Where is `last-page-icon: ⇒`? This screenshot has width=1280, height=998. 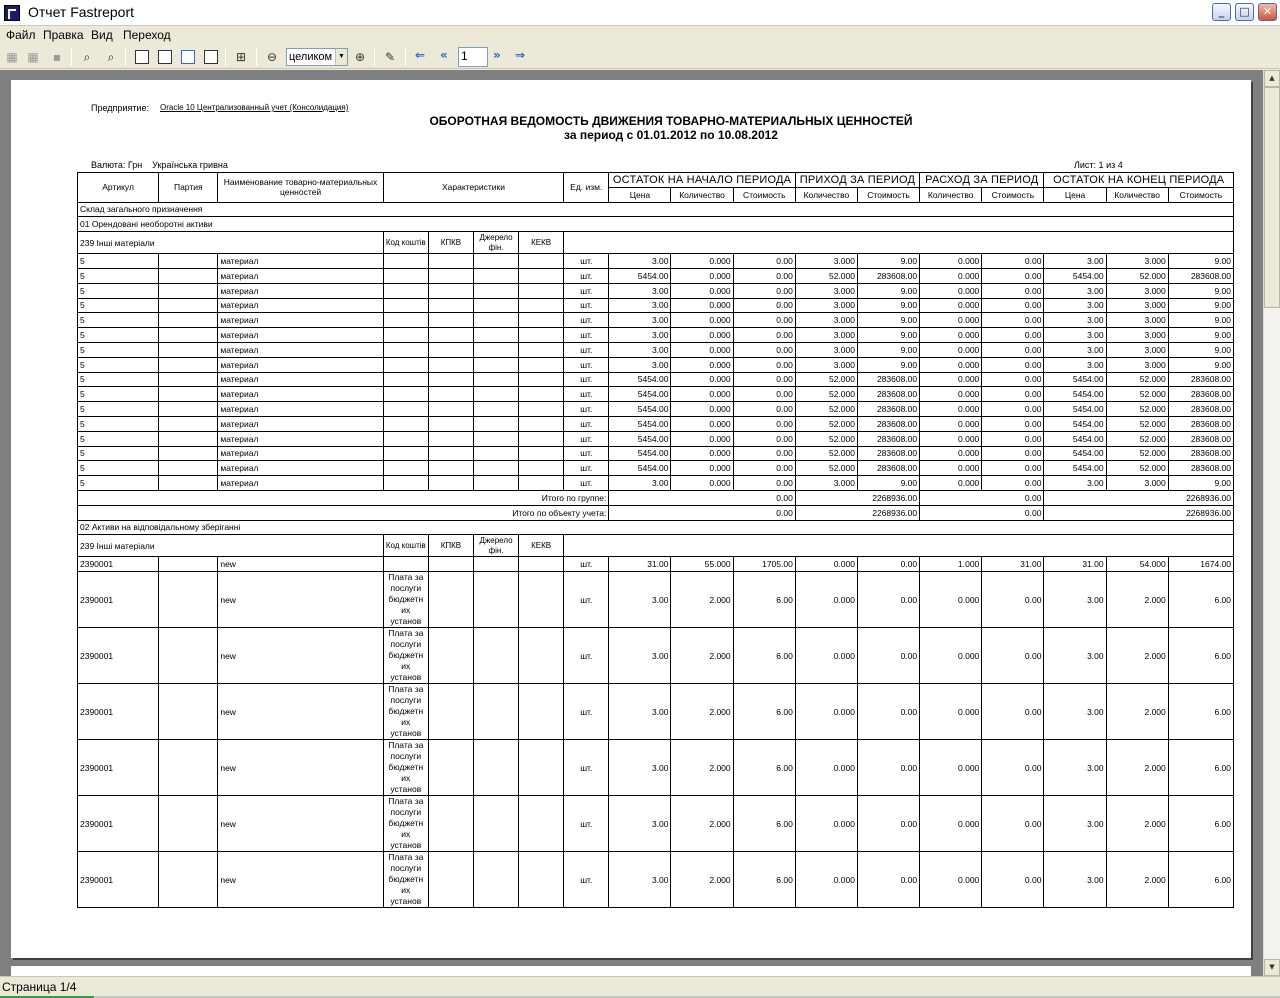 last-page-icon: ⇒ is located at coordinates (520, 55).